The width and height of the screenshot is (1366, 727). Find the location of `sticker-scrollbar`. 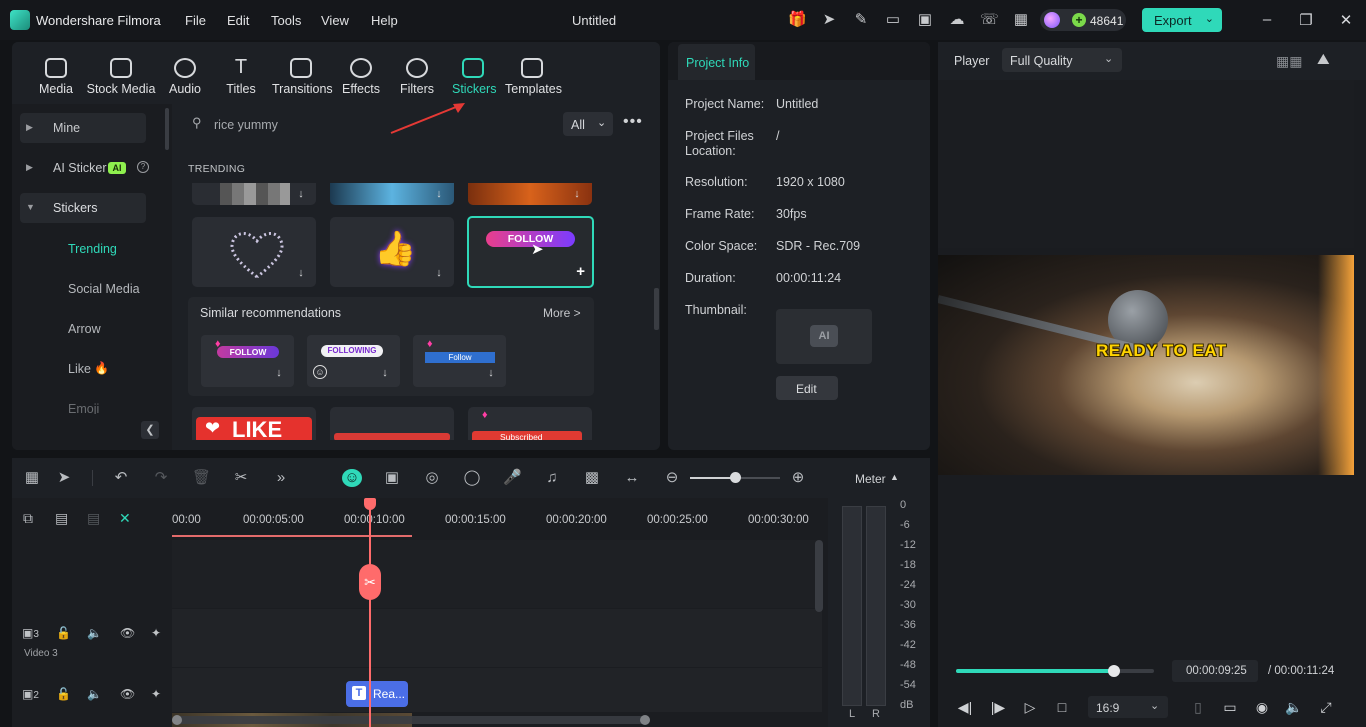

sticker-scrollbar is located at coordinates (656, 309).